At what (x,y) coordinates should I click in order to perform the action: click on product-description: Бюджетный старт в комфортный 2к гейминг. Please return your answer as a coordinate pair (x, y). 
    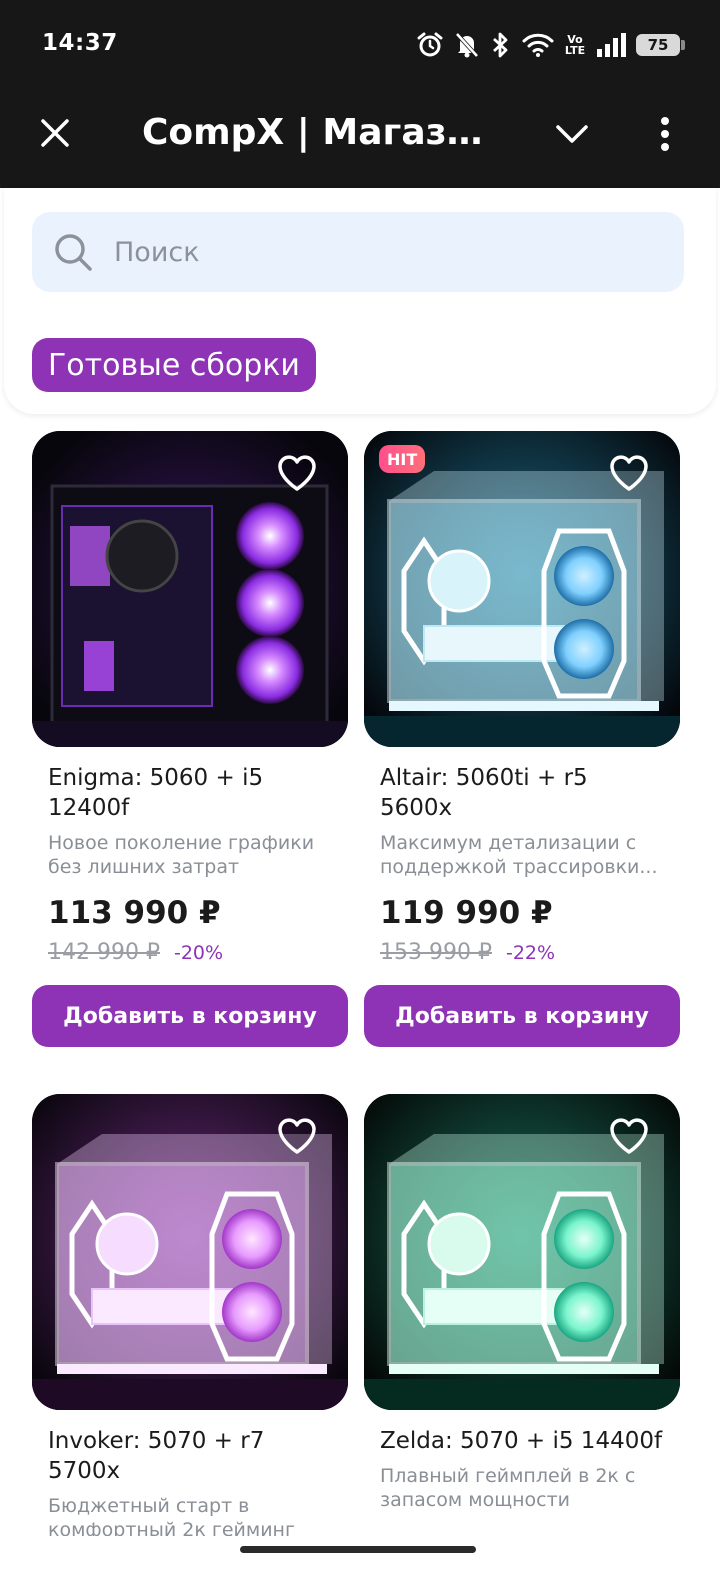
    Looking at the image, I should click on (171, 1518).